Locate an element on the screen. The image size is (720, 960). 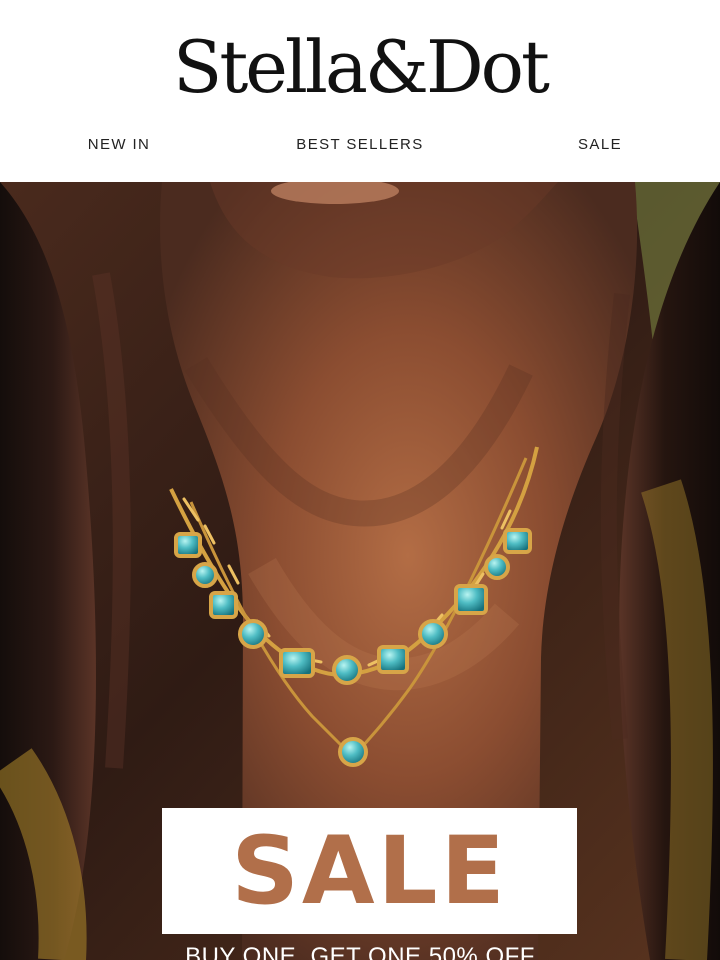
main-navigation: NEW IN BEST SELLERS SALE is located at coordinates (360, 145).